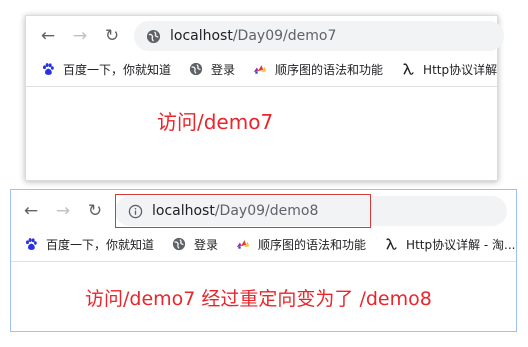 The image size is (528, 347). I want to click on bookmark-item: Http协议详解, so click(449, 69).